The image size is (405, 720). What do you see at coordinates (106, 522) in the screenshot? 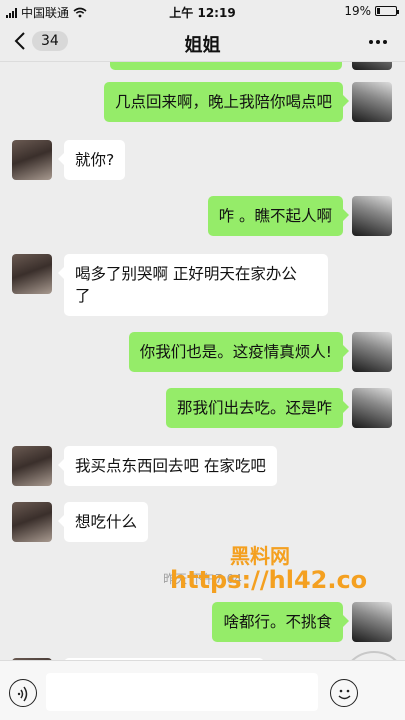
I see `message-text: 想吃什么` at bounding box center [106, 522].